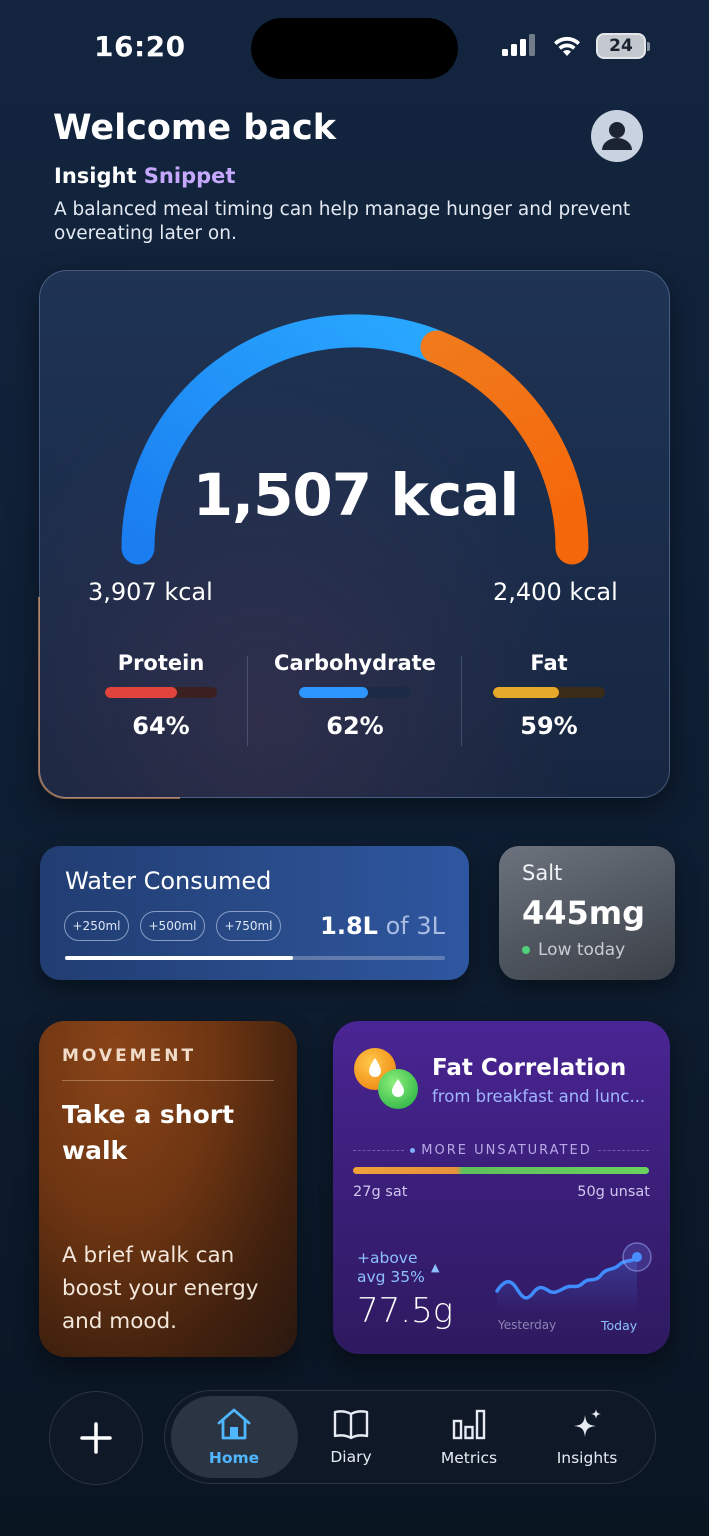  I want to click on status-time: 16:20, so click(140, 46).